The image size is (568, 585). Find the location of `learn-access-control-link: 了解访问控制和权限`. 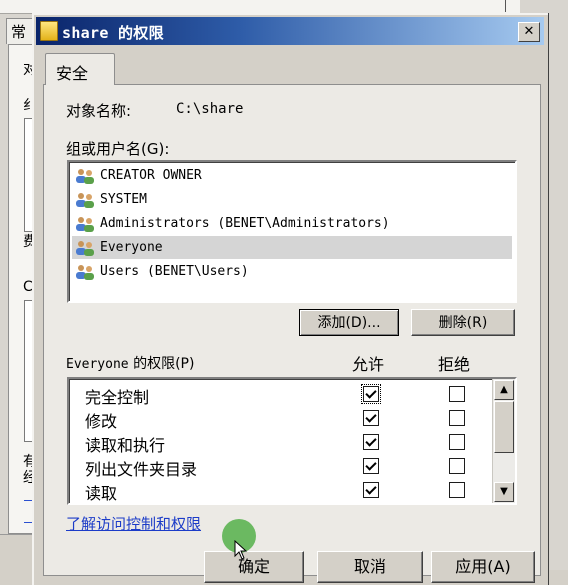

learn-access-control-link: 了解访问控制和权限 is located at coordinates (133, 523).